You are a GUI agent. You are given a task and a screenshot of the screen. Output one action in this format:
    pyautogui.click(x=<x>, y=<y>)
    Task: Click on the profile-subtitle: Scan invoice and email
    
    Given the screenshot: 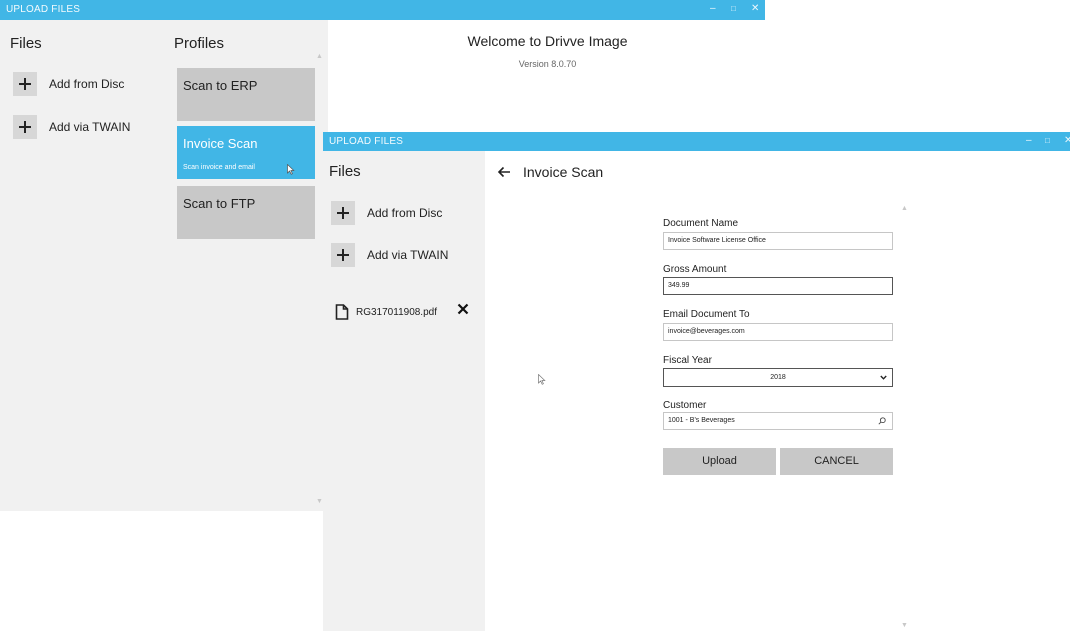 What is the action you would take?
    pyautogui.click(x=219, y=167)
    